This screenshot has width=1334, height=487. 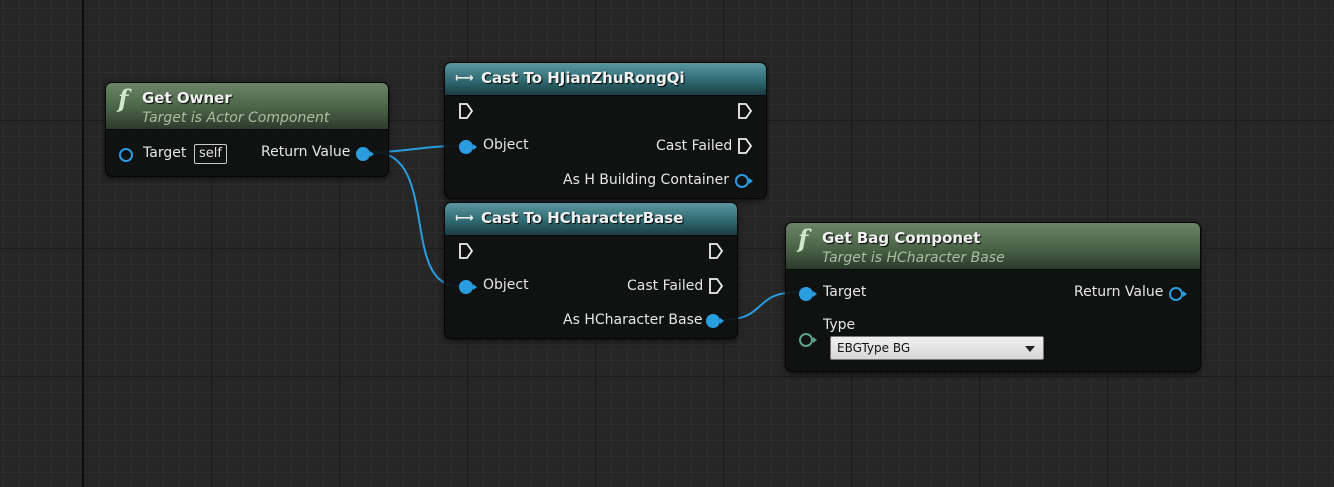 I want to click on graph-origin-line-vertical, so click(x=83, y=243).